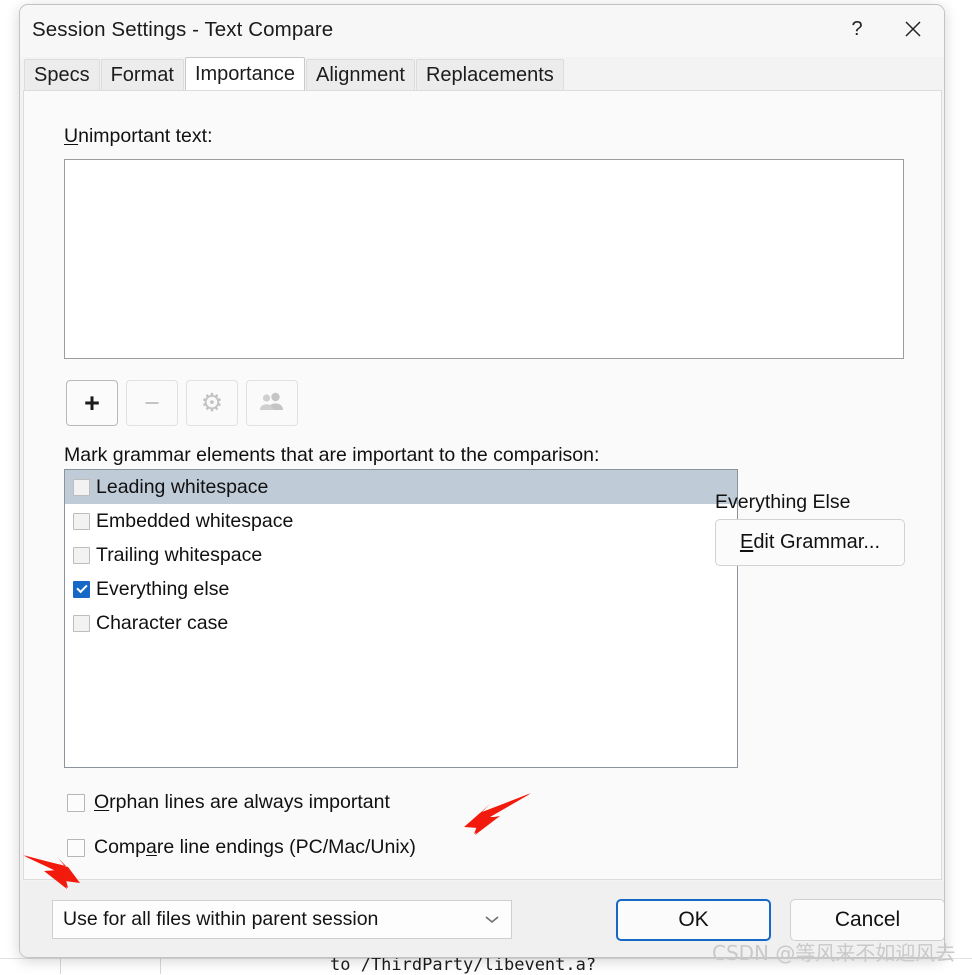 This screenshot has width=972, height=975. Describe the element at coordinates (81, 521) in the screenshot. I see `checkbox-embedded-whitespace` at that location.